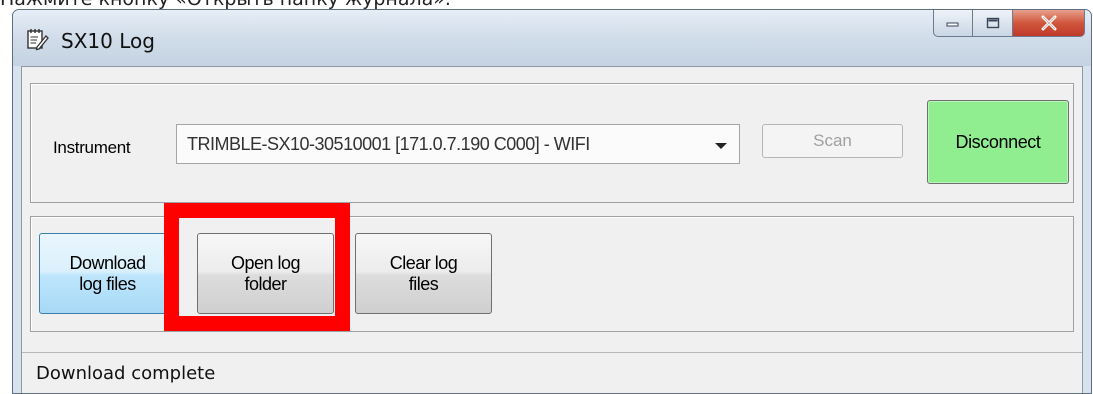 This screenshot has width=1093, height=394. I want to click on minimize-icon, so click(952, 24).